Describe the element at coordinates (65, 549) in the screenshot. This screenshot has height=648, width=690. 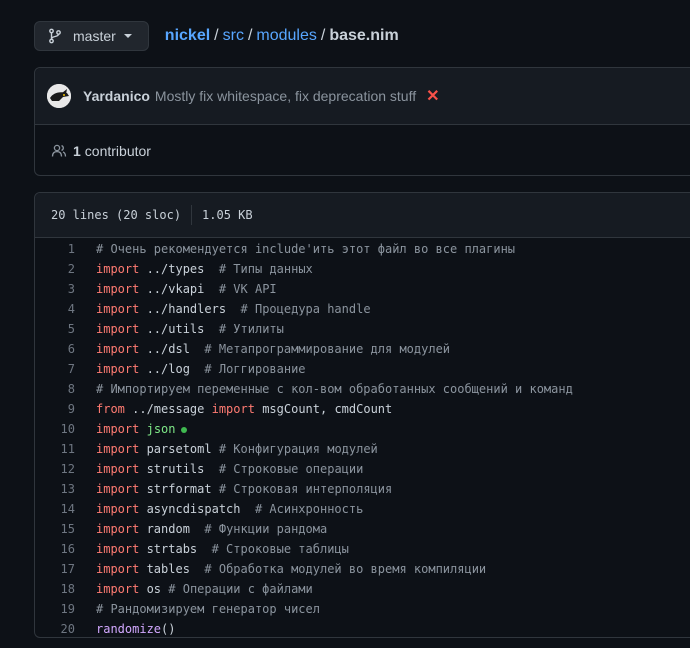
I see `line-number: 16` at that location.